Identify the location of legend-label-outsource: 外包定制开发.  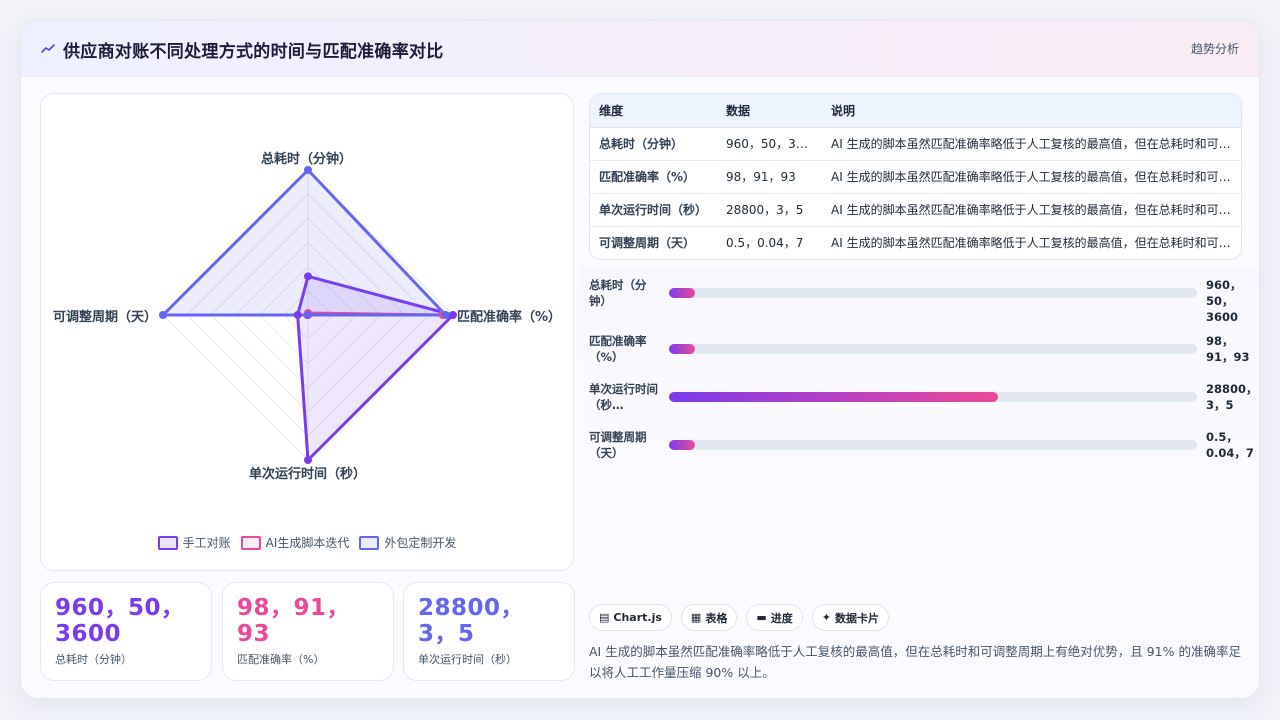
(420, 543).